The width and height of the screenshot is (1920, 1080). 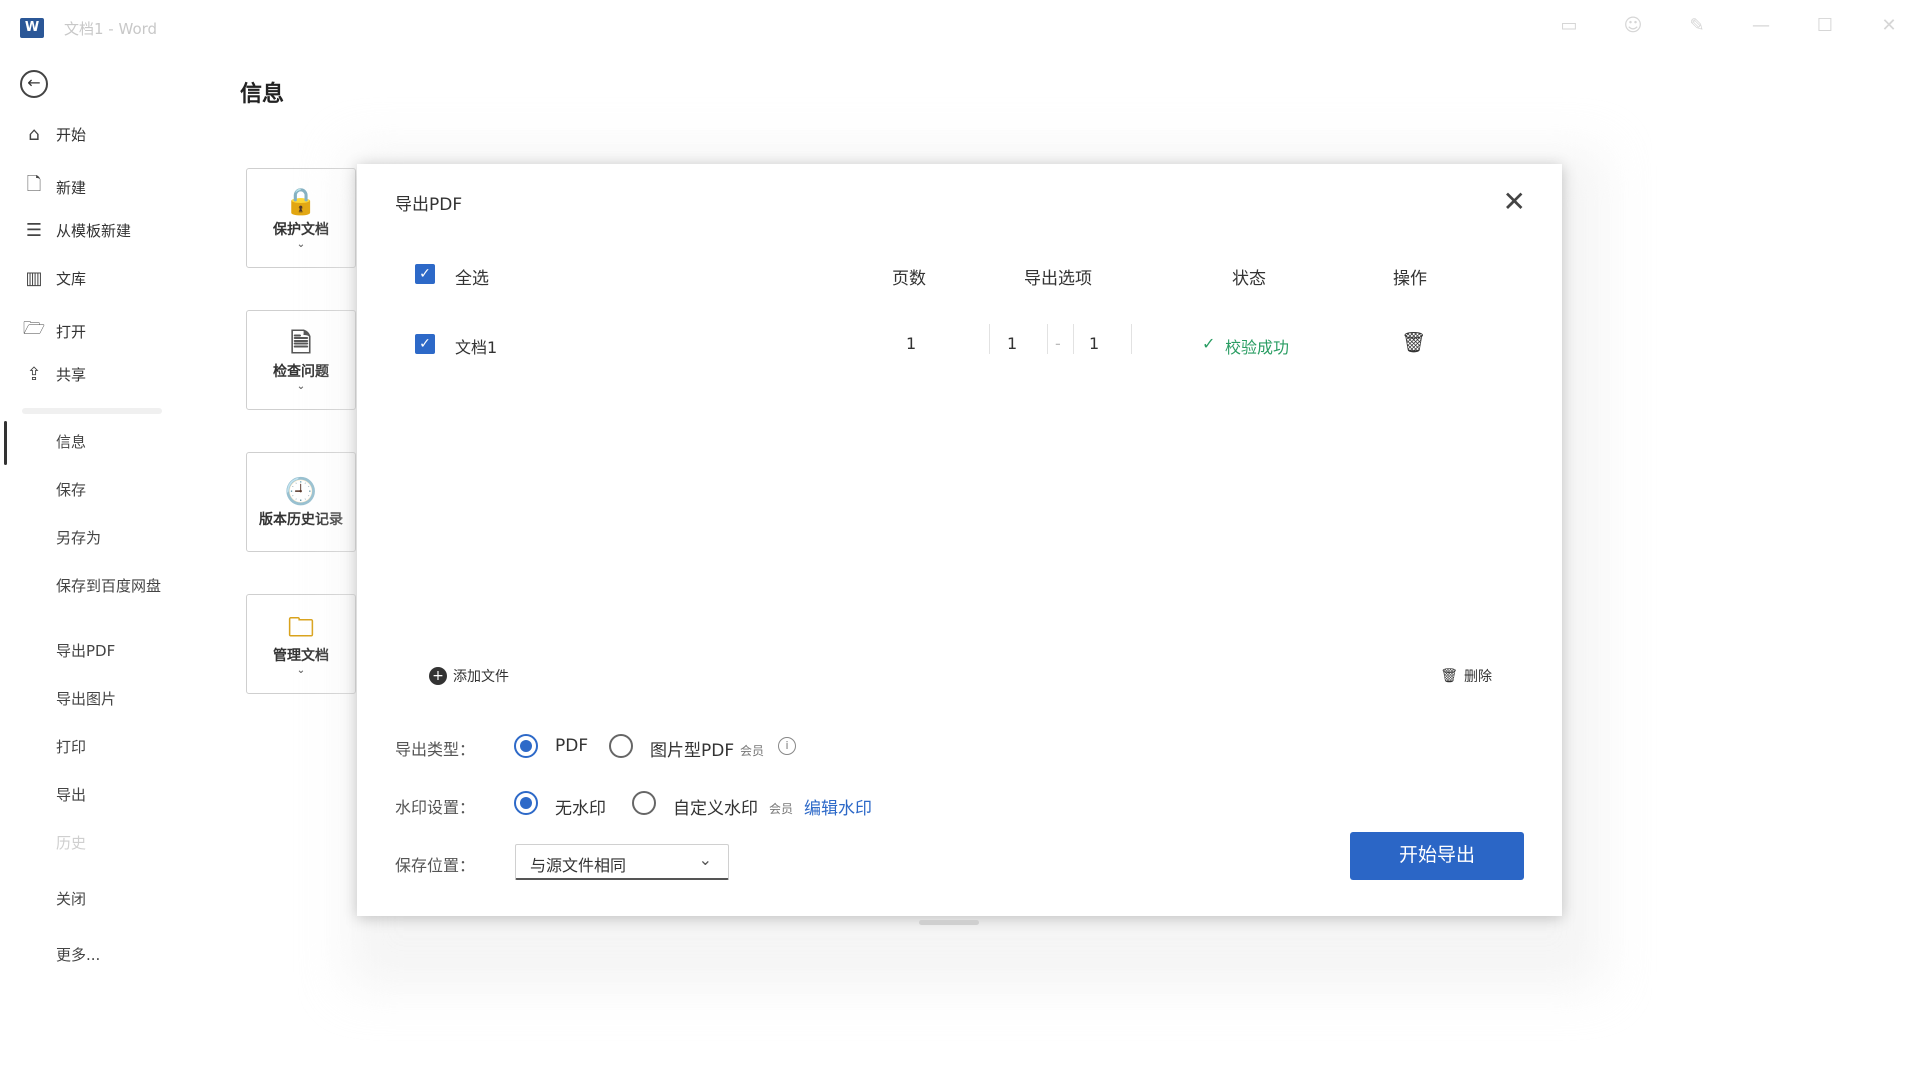 I want to click on add-file-label: 添加文件, so click(x=481, y=677).